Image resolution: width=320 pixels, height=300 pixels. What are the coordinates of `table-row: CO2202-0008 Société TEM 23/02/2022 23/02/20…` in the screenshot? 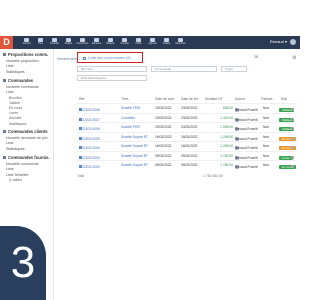 It's located at (187, 107).